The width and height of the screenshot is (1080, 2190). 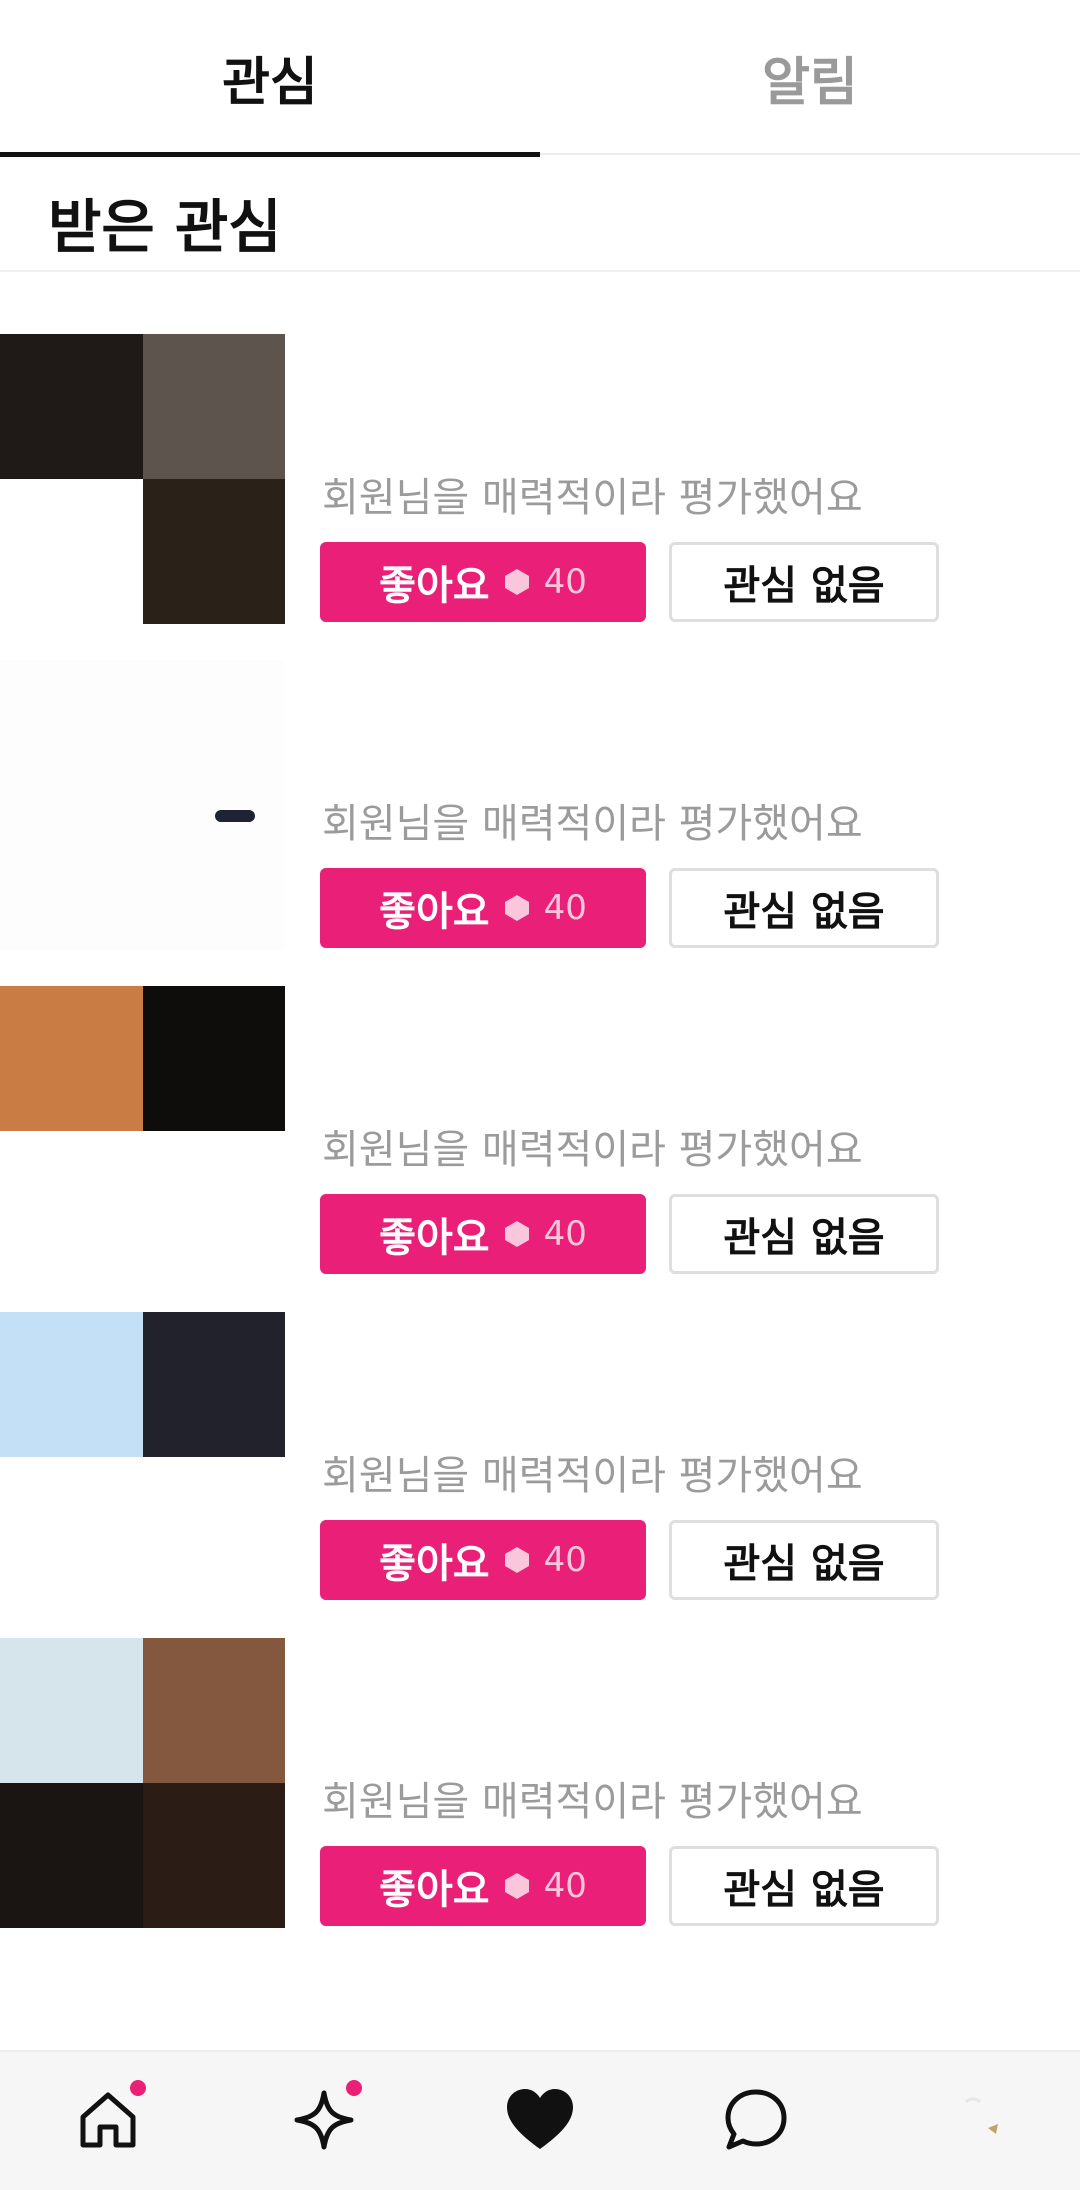 I want to click on nav-chat, so click(x=756, y=2120).